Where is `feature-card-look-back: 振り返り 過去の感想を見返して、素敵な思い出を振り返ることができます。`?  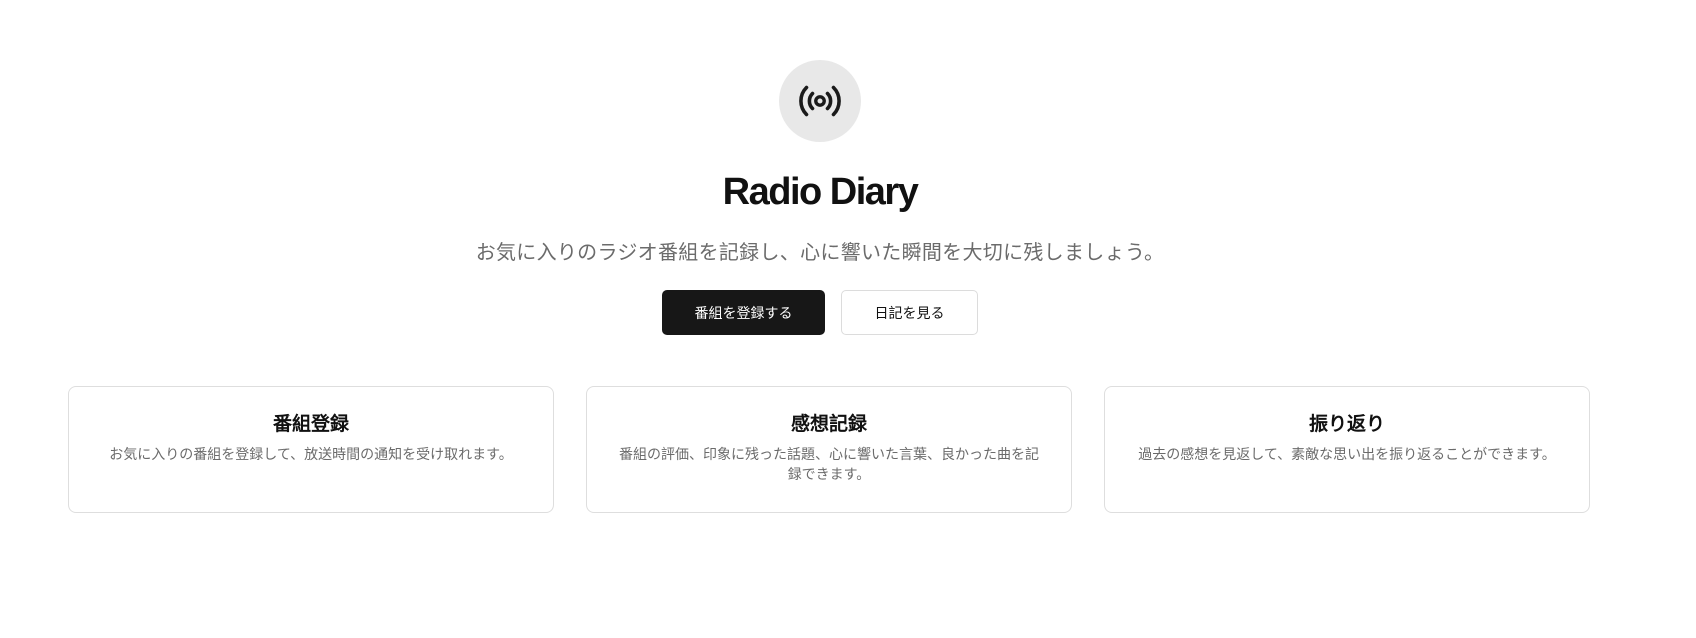
feature-card-look-back: 振り返り 過去の感想を見返して、素敵な思い出を振り返ることができます。 is located at coordinates (1347, 449).